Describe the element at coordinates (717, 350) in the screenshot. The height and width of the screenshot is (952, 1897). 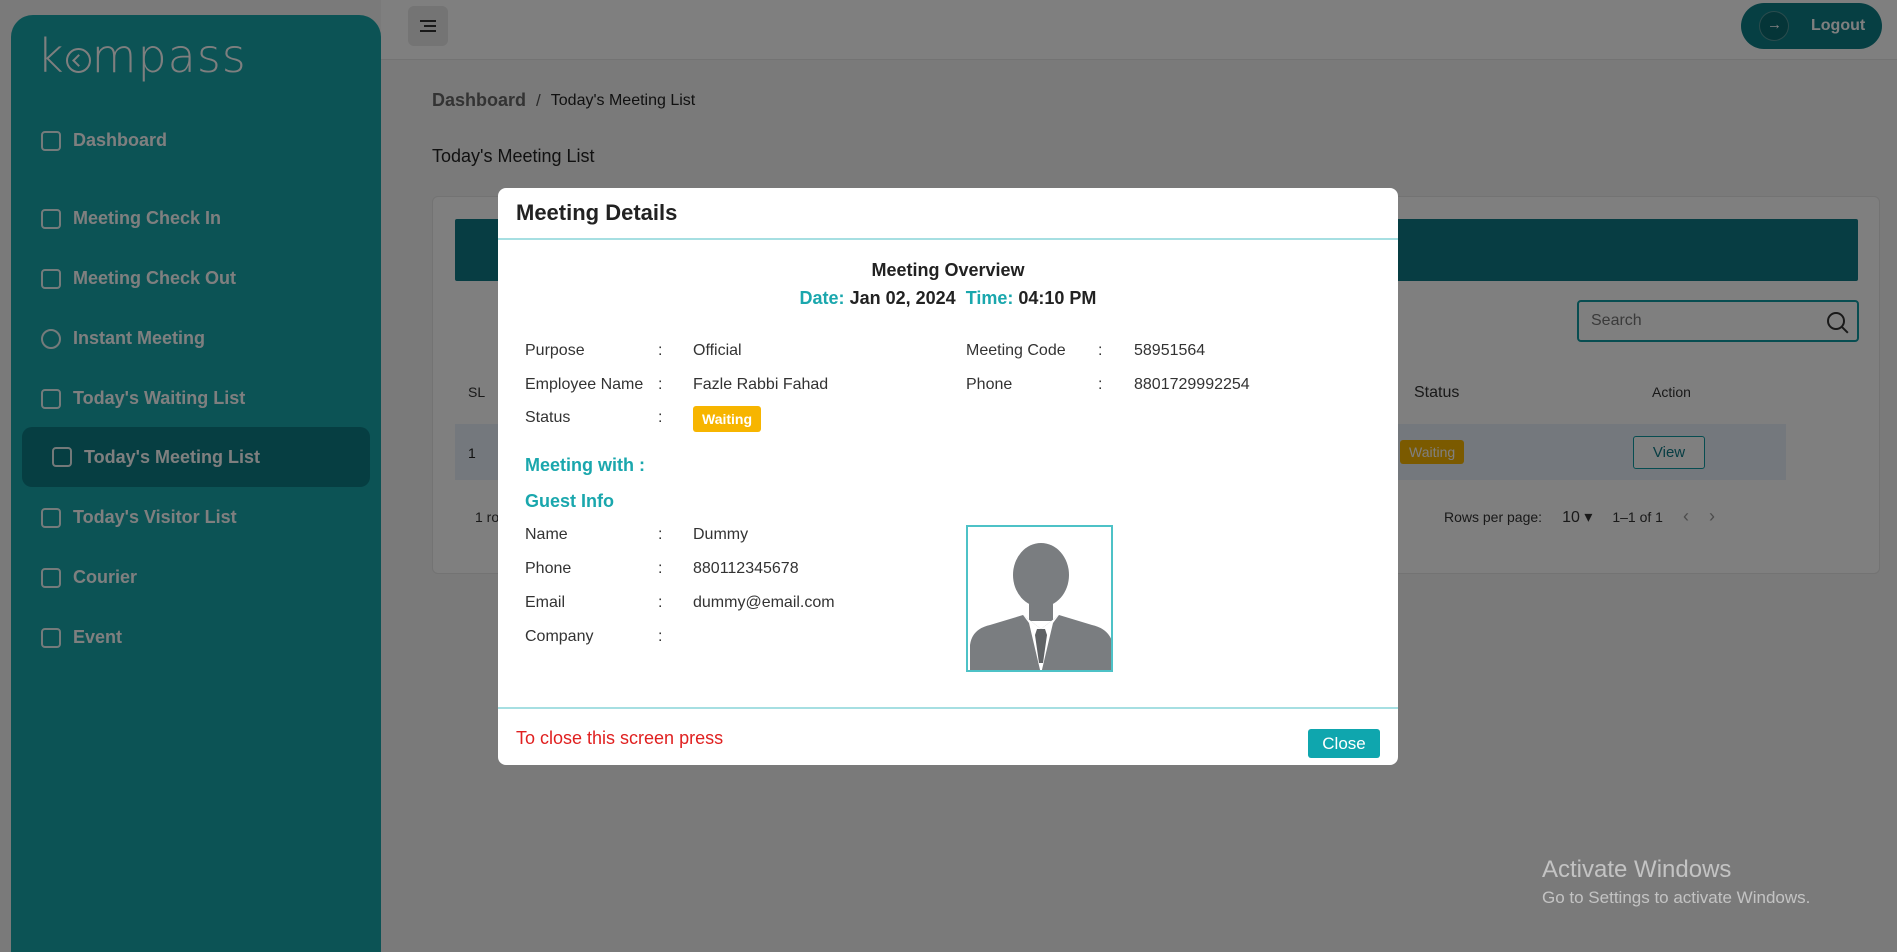
I see `purpose-value: Official` at that location.